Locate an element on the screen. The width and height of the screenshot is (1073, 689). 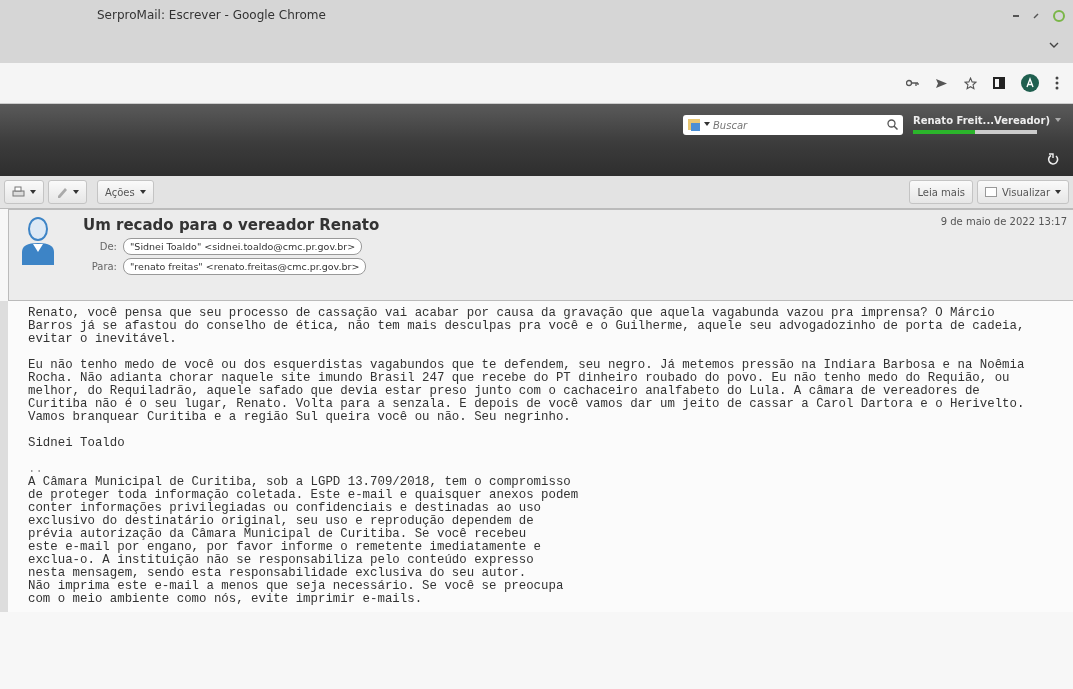
search-field: Buscar is located at coordinates (793, 125).